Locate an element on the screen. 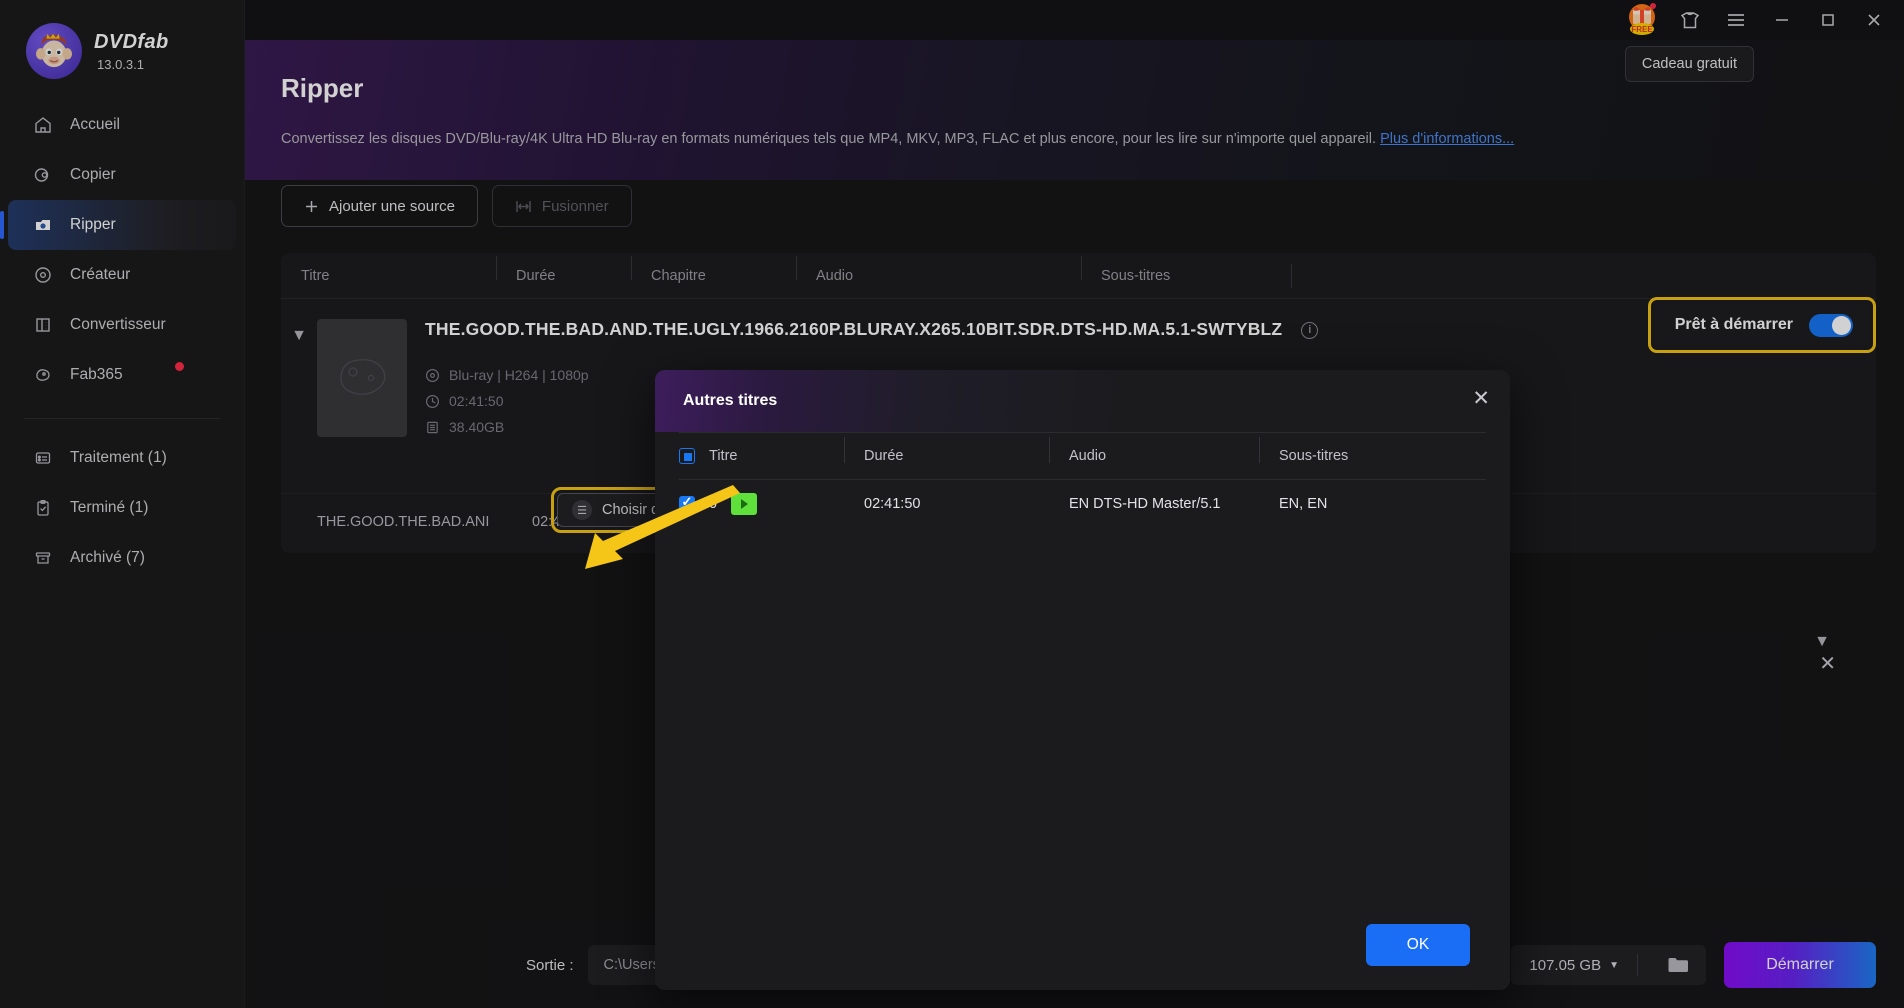 This screenshot has width=1904, height=1008. modal-header: Autres titres ✕ is located at coordinates (1082, 401).